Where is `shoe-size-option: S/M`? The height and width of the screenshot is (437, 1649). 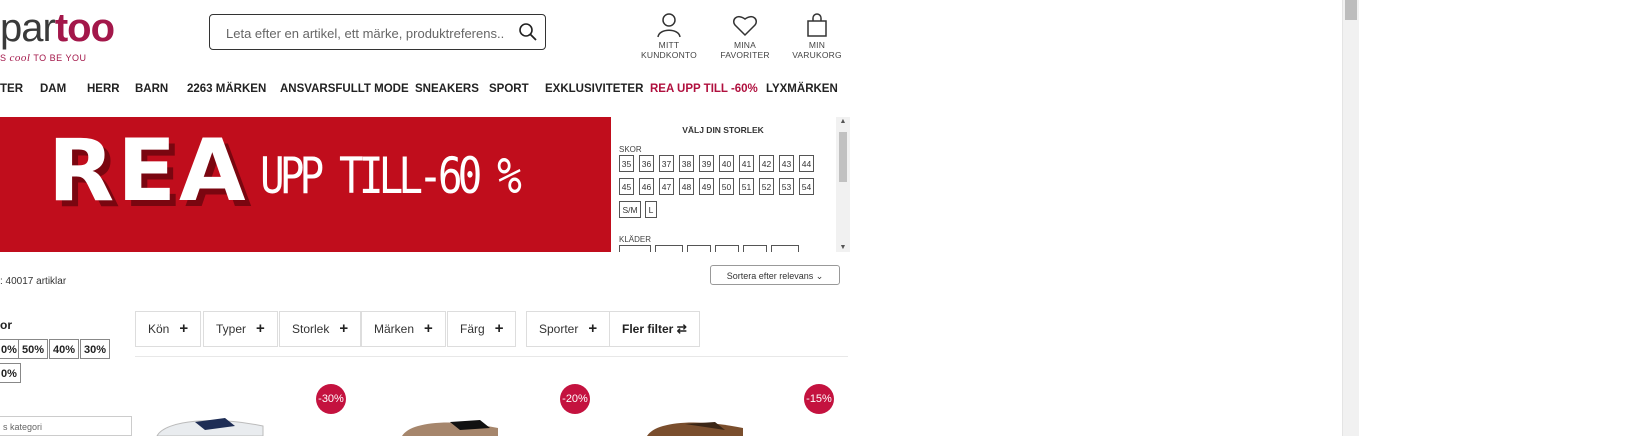 shoe-size-option: S/M is located at coordinates (630, 209).